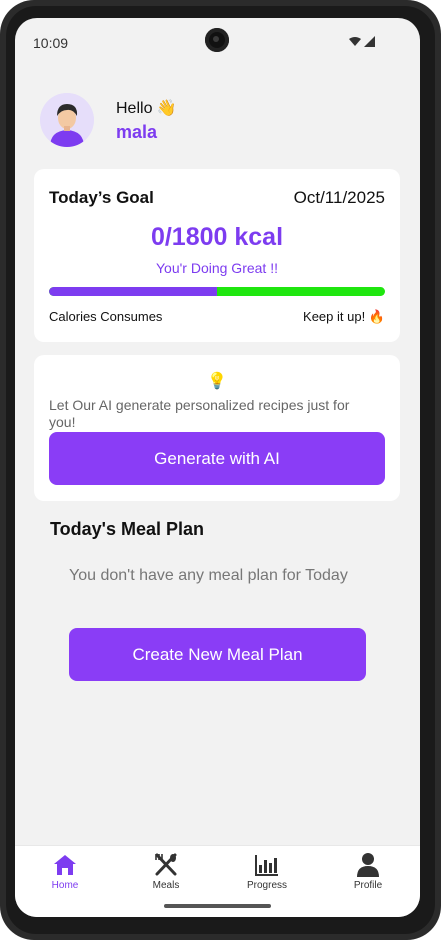 This screenshot has height=940, width=441. What do you see at coordinates (217, 881) in the screenshot?
I see `bottom-nav: Home Meals Progress Profile` at bounding box center [217, 881].